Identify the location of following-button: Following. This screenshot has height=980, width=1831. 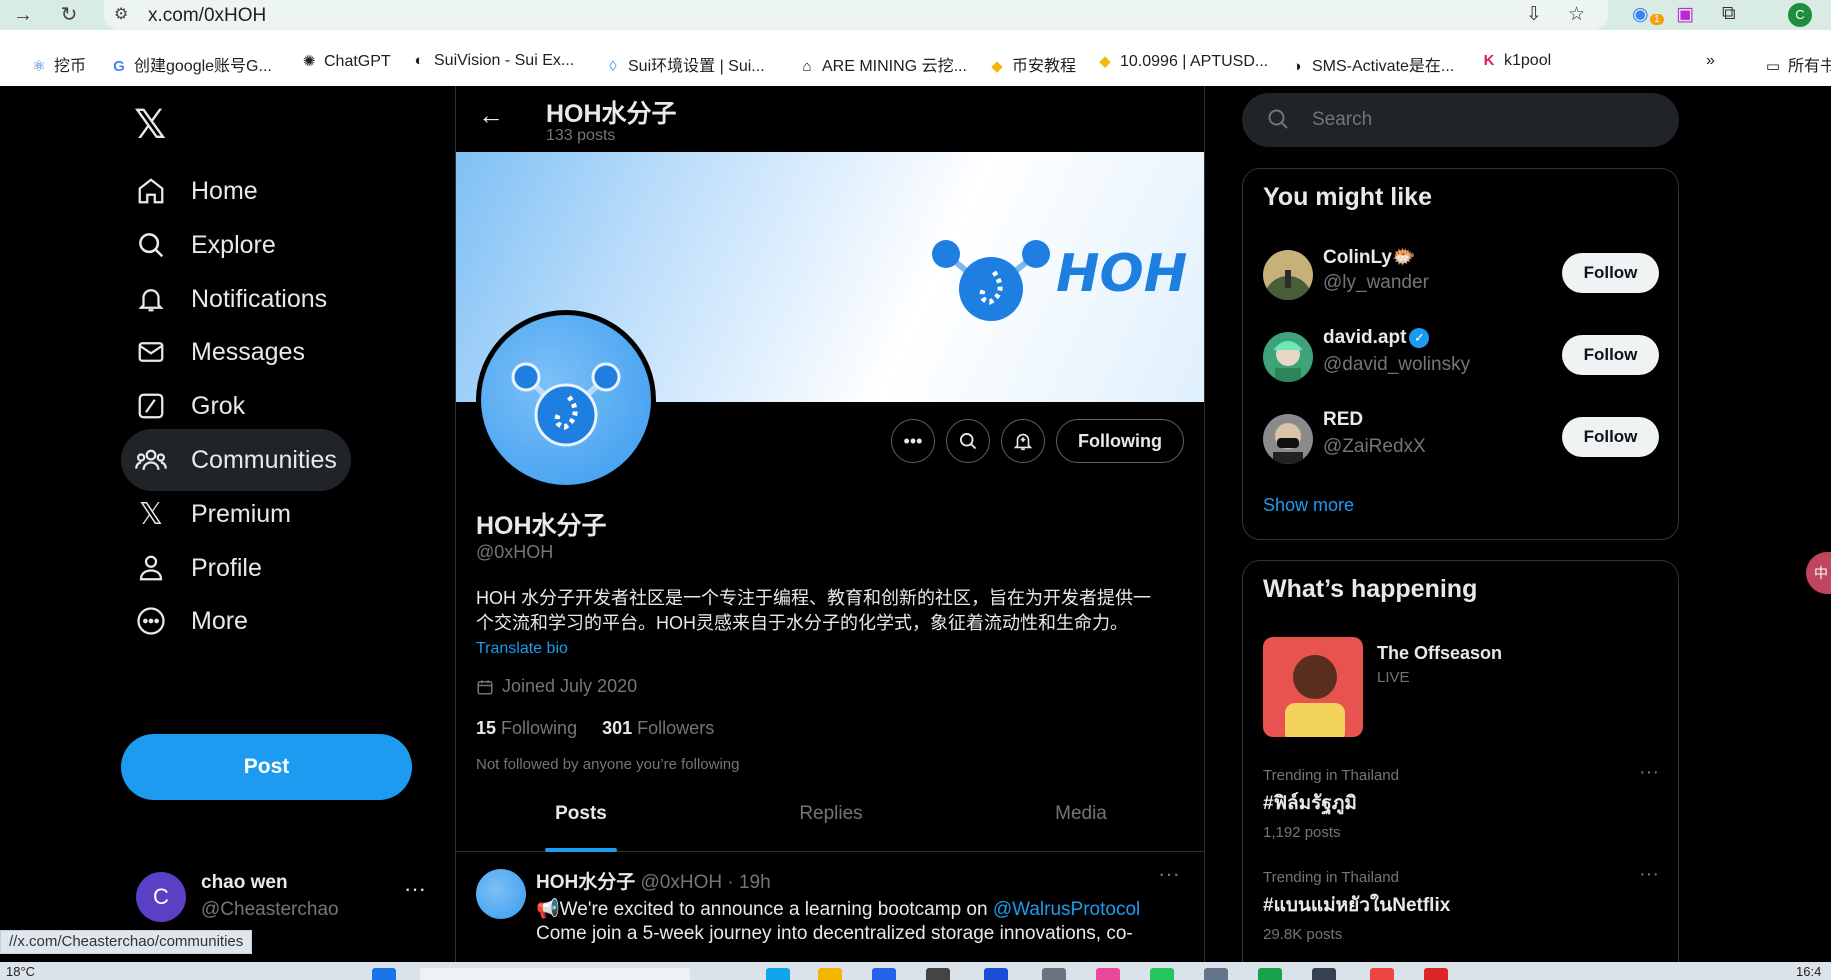
(1120, 441).